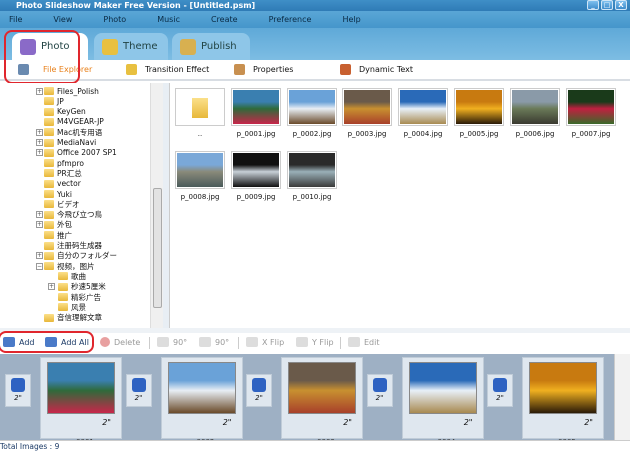 The width and height of the screenshot is (630, 453). What do you see at coordinates (80, 256) in the screenshot?
I see `tree-node: 自分のフォルダー` at bounding box center [80, 256].